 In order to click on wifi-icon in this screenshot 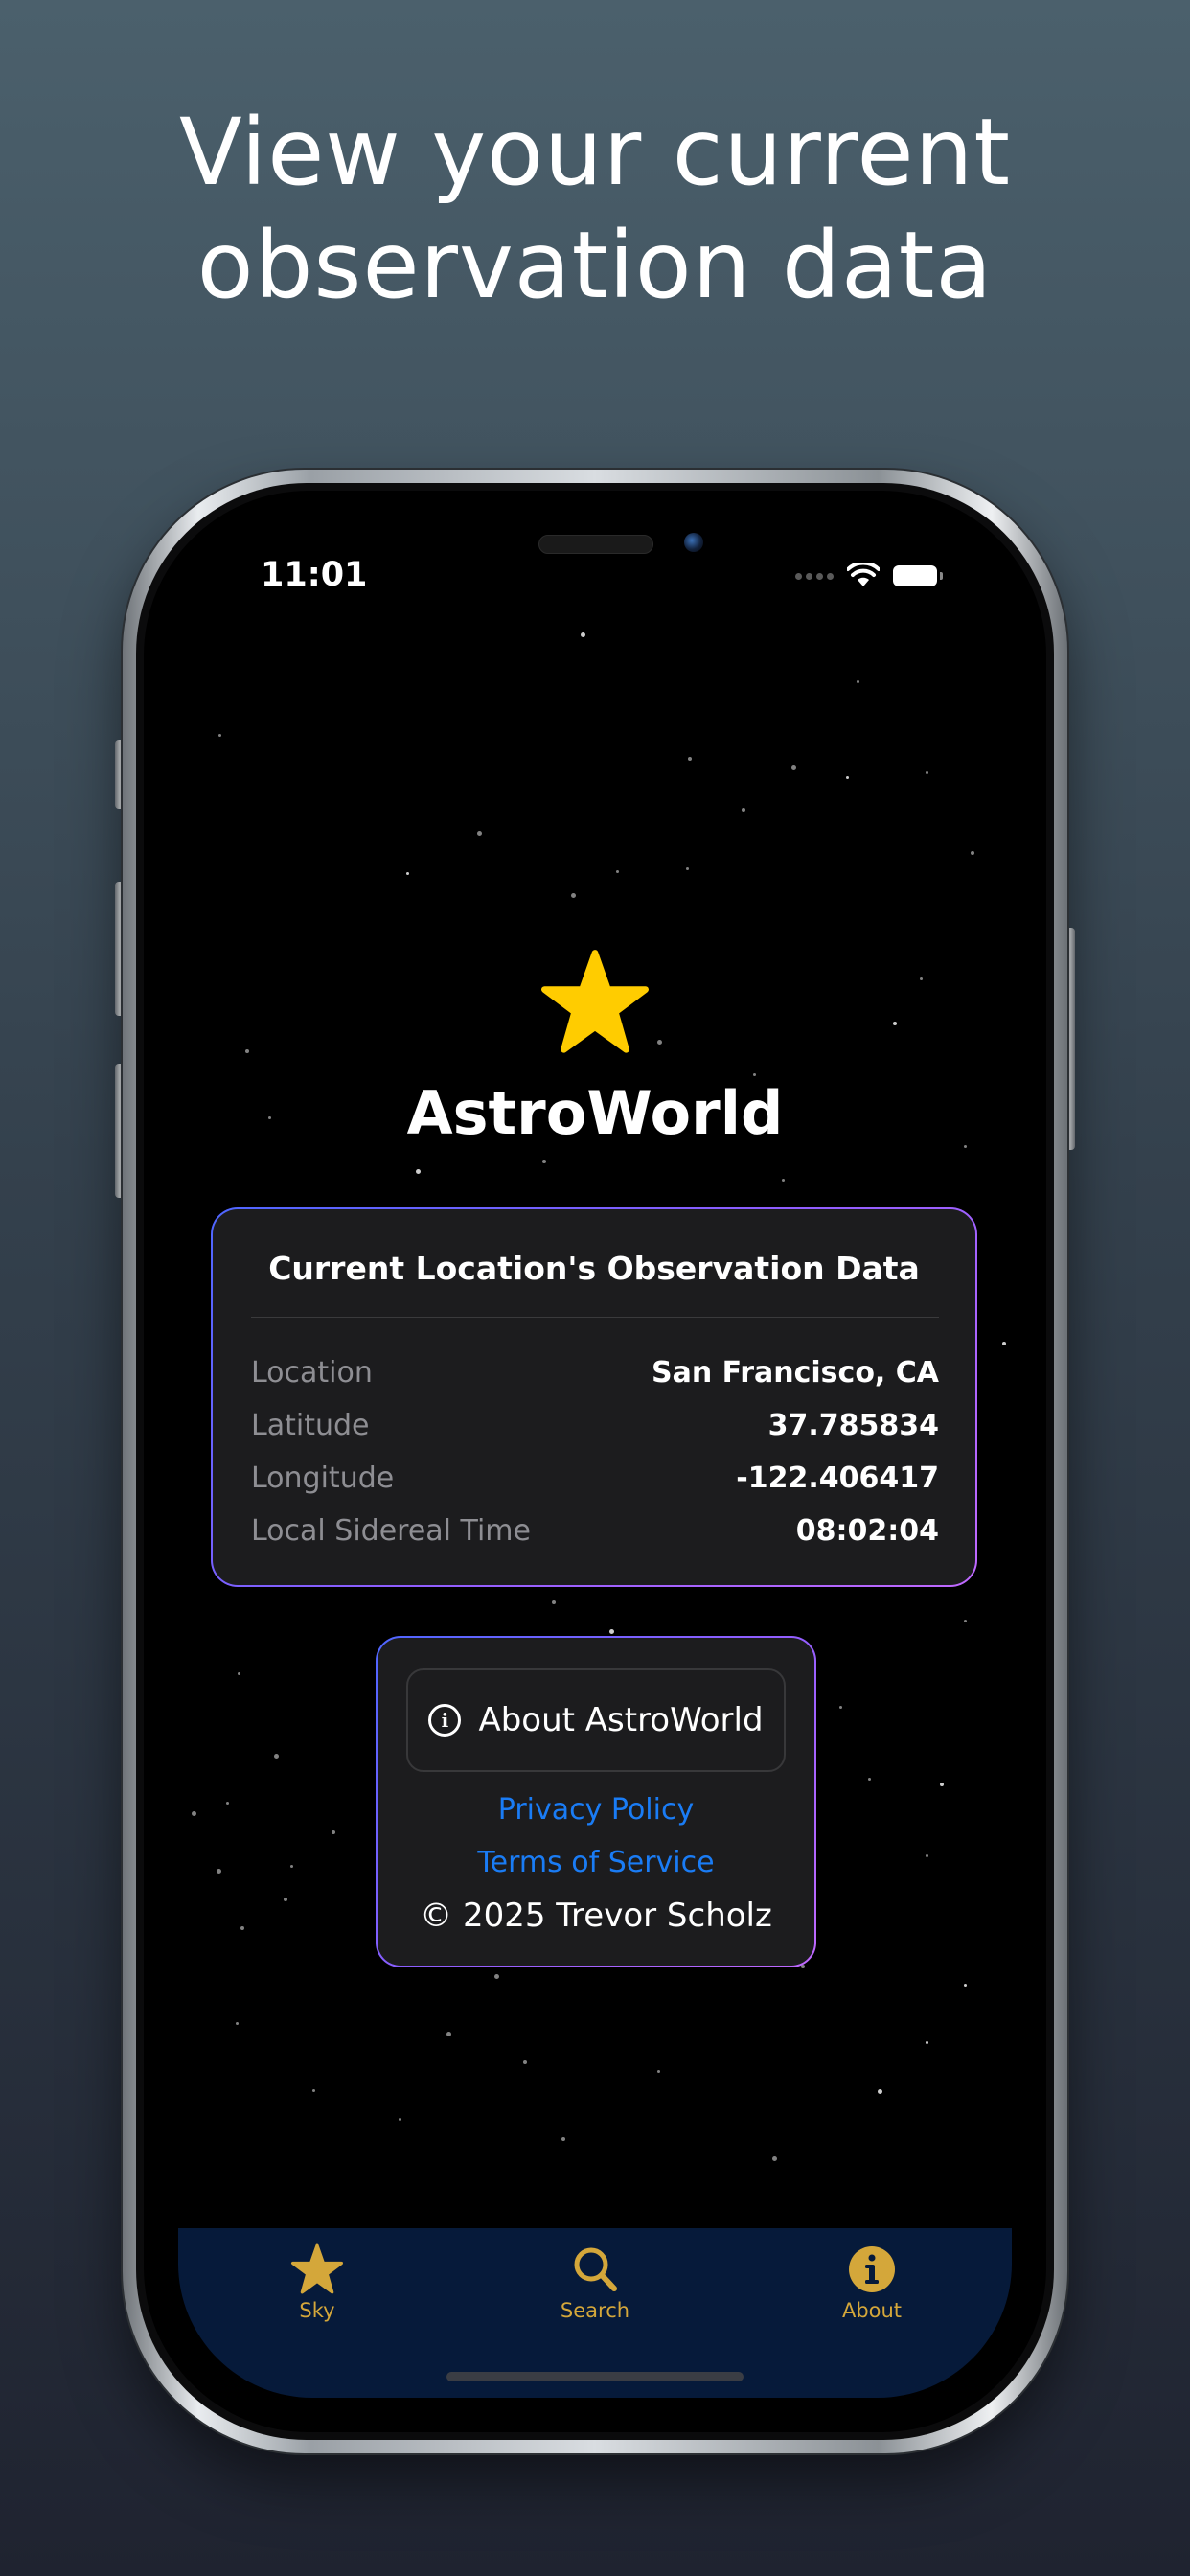, I will do `click(864, 575)`.